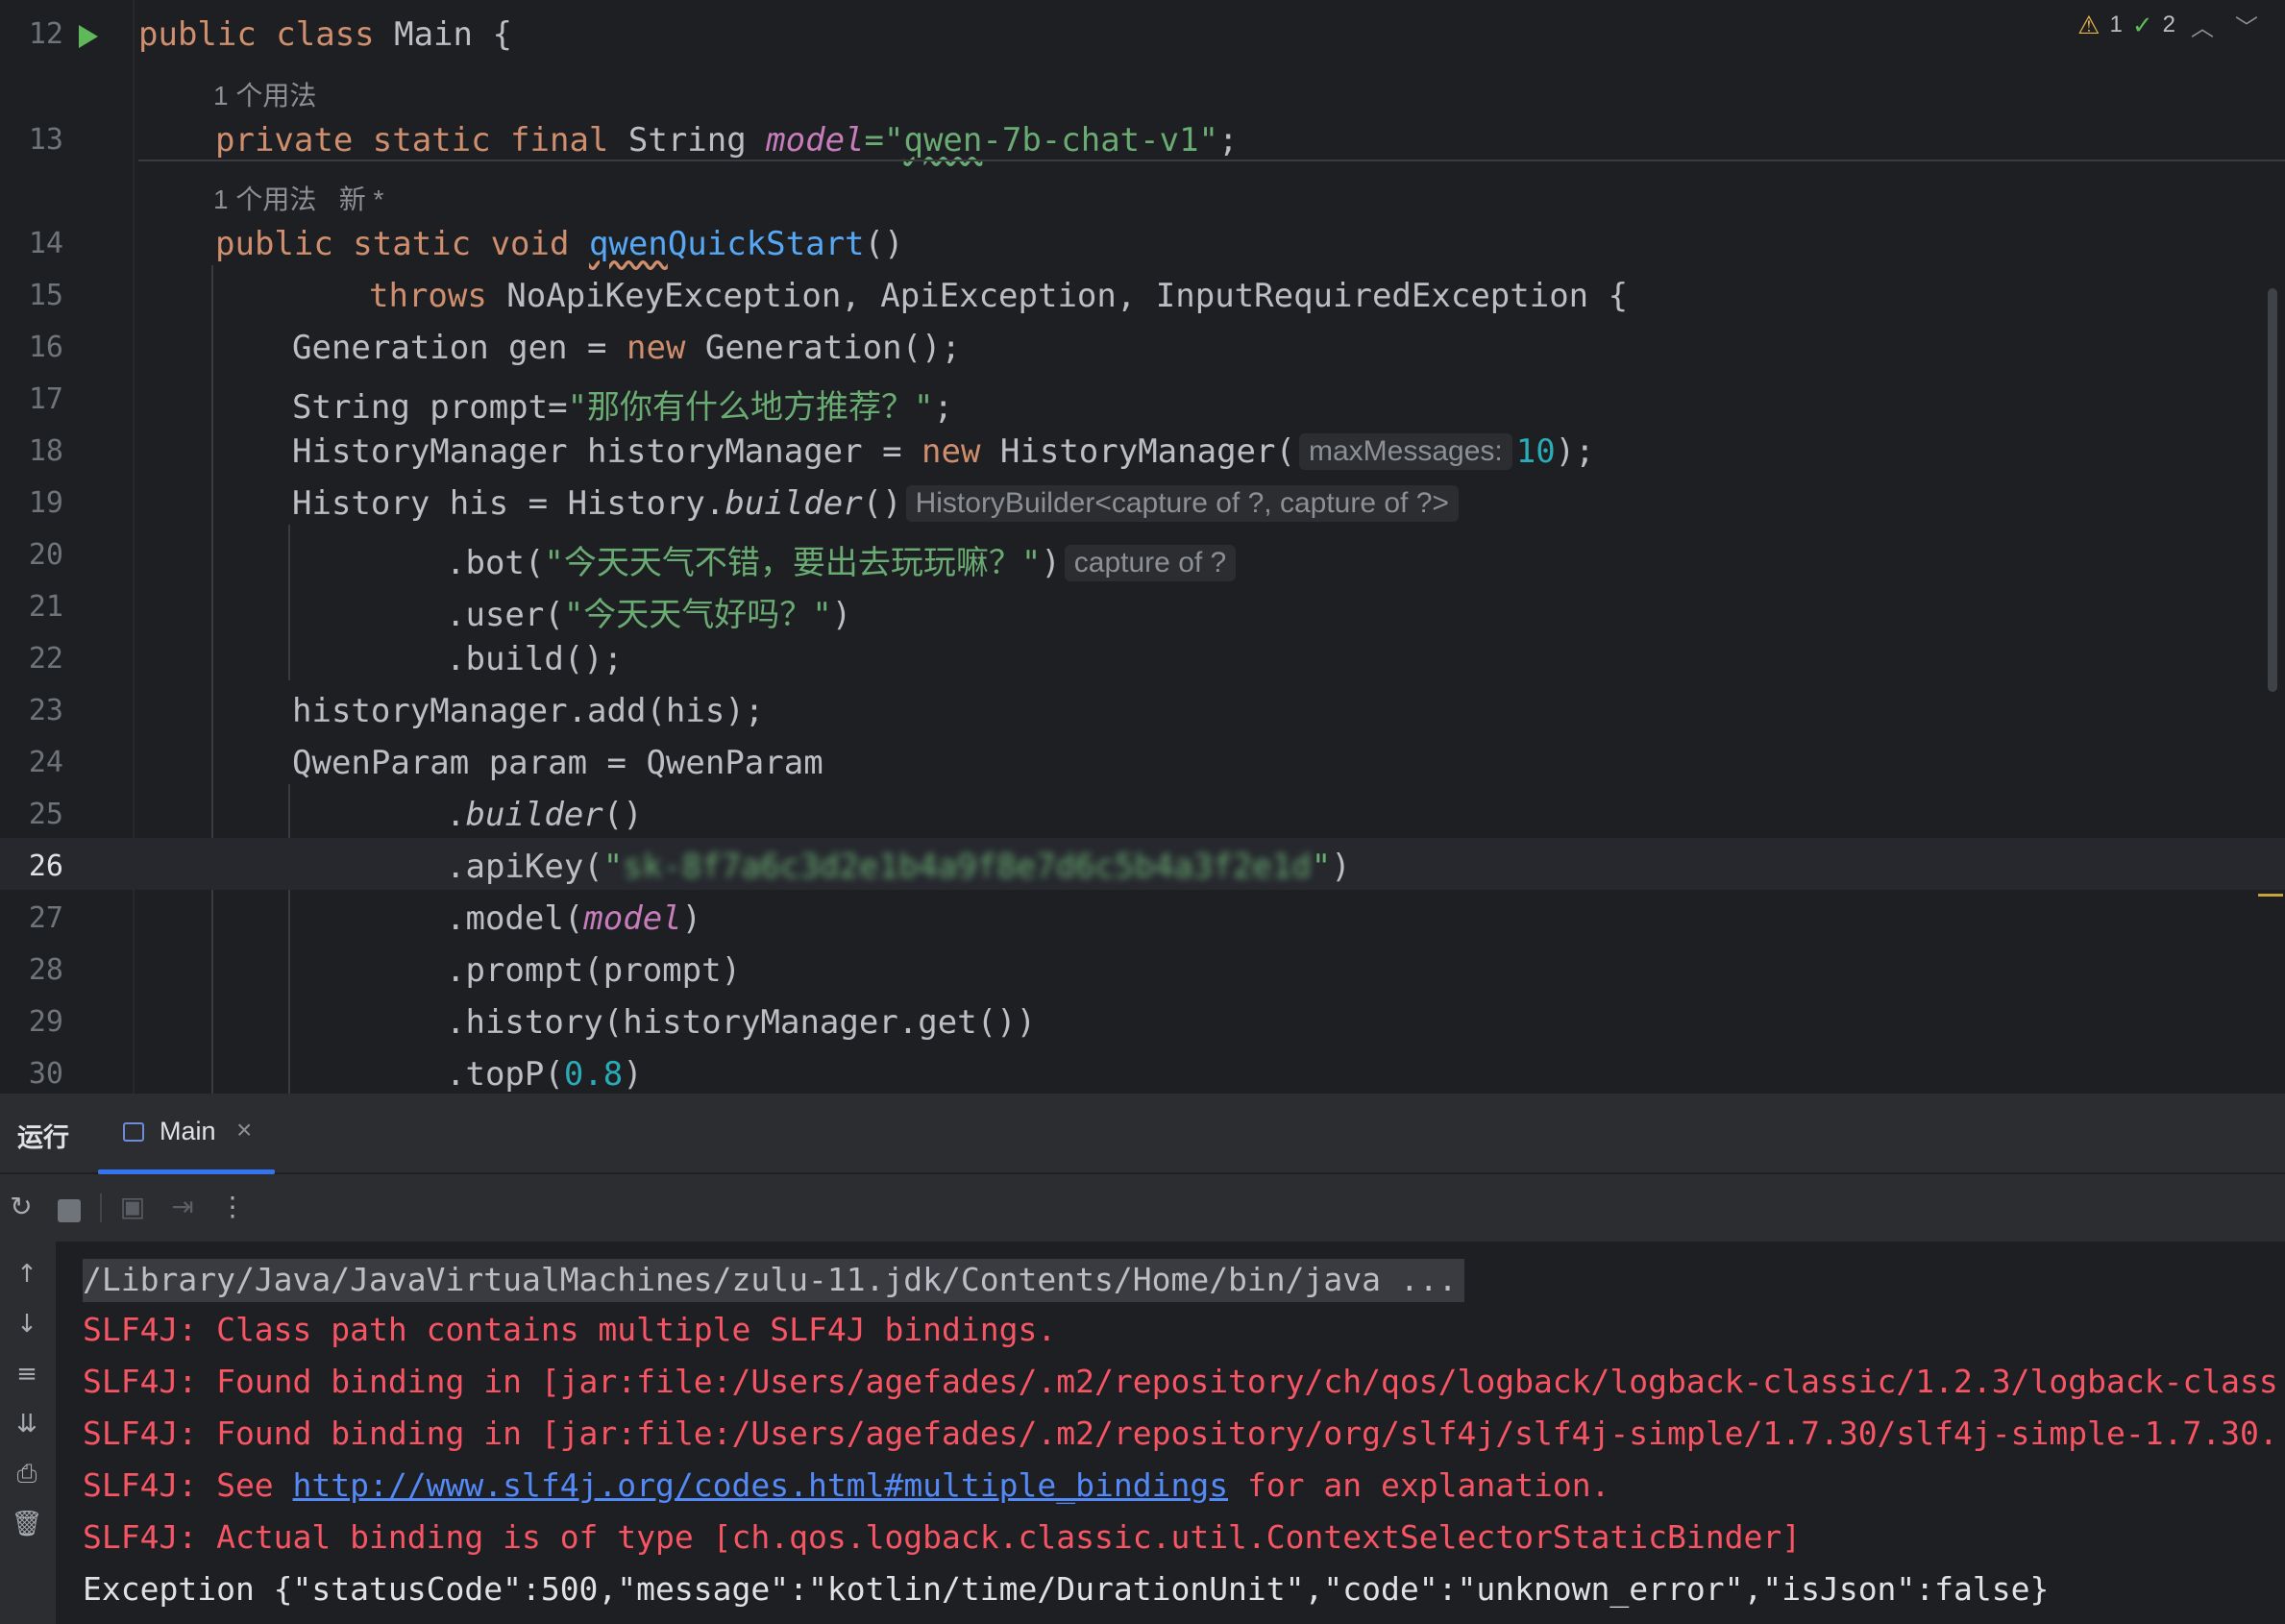 This screenshot has height=1624, width=2285. Describe the element at coordinates (45, 295) in the screenshot. I see `line-number: 15` at that location.